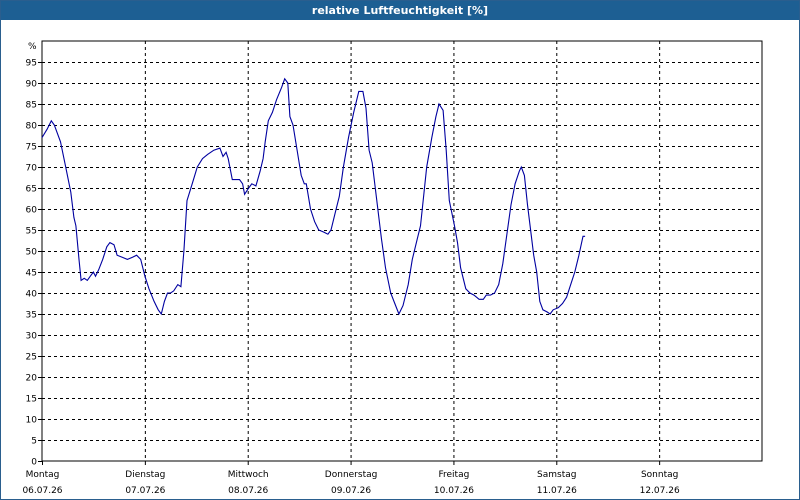  Describe the element at coordinates (660, 491) in the screenshot. I see `x-tick-date-label: 12.07.26` at that location.